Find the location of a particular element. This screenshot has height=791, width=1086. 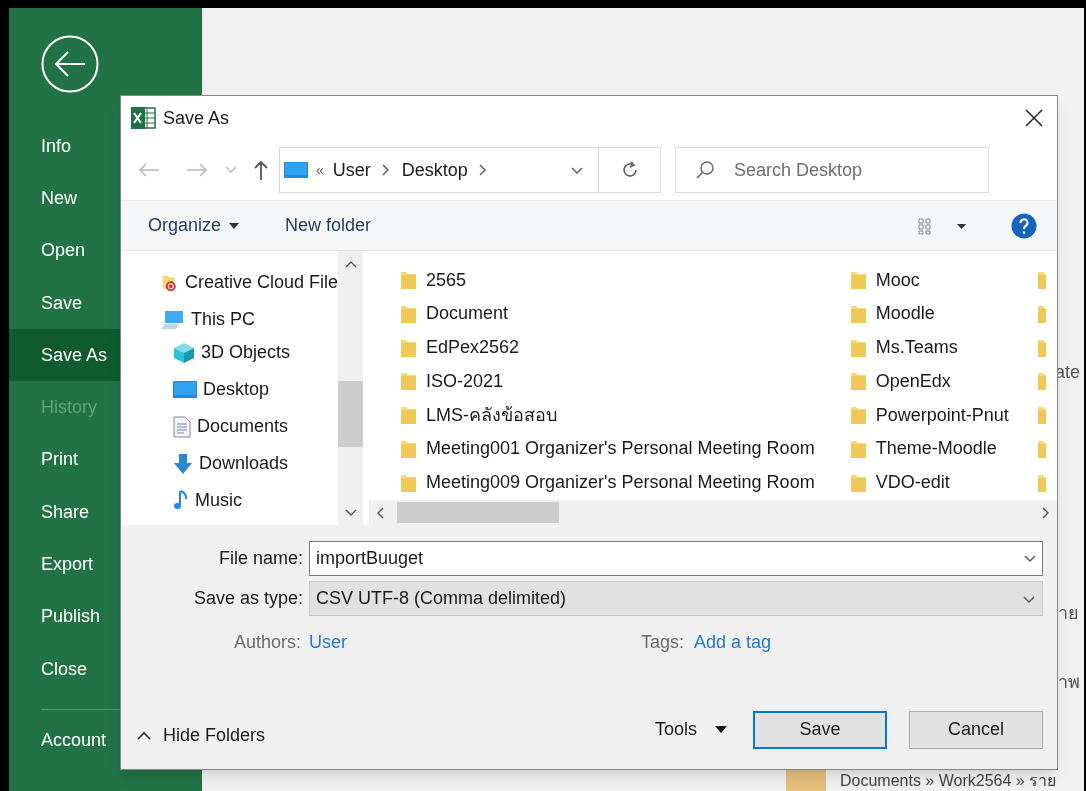

vertical-scrollbar is located at coordinates (350, 388).